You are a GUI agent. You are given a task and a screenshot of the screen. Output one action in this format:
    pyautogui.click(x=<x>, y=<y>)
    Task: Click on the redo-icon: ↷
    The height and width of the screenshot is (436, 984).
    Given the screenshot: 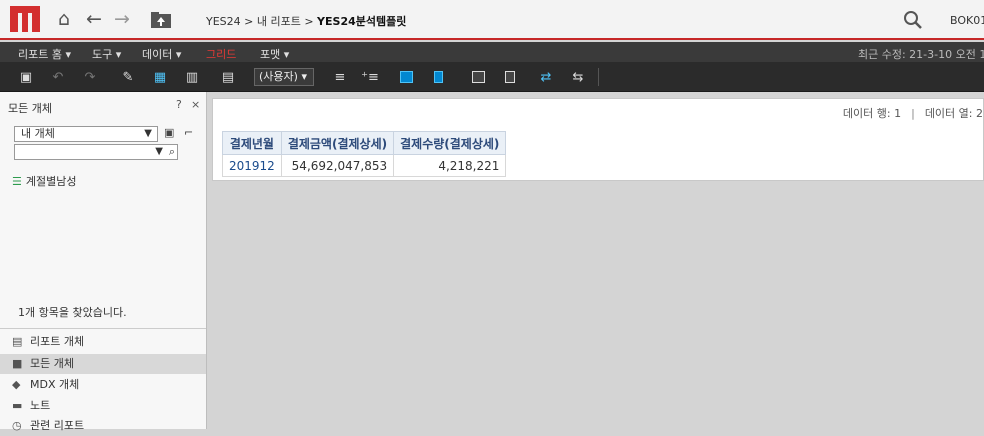 What is the action you would take?
    pyautogui.click(x=90, y=77)
    